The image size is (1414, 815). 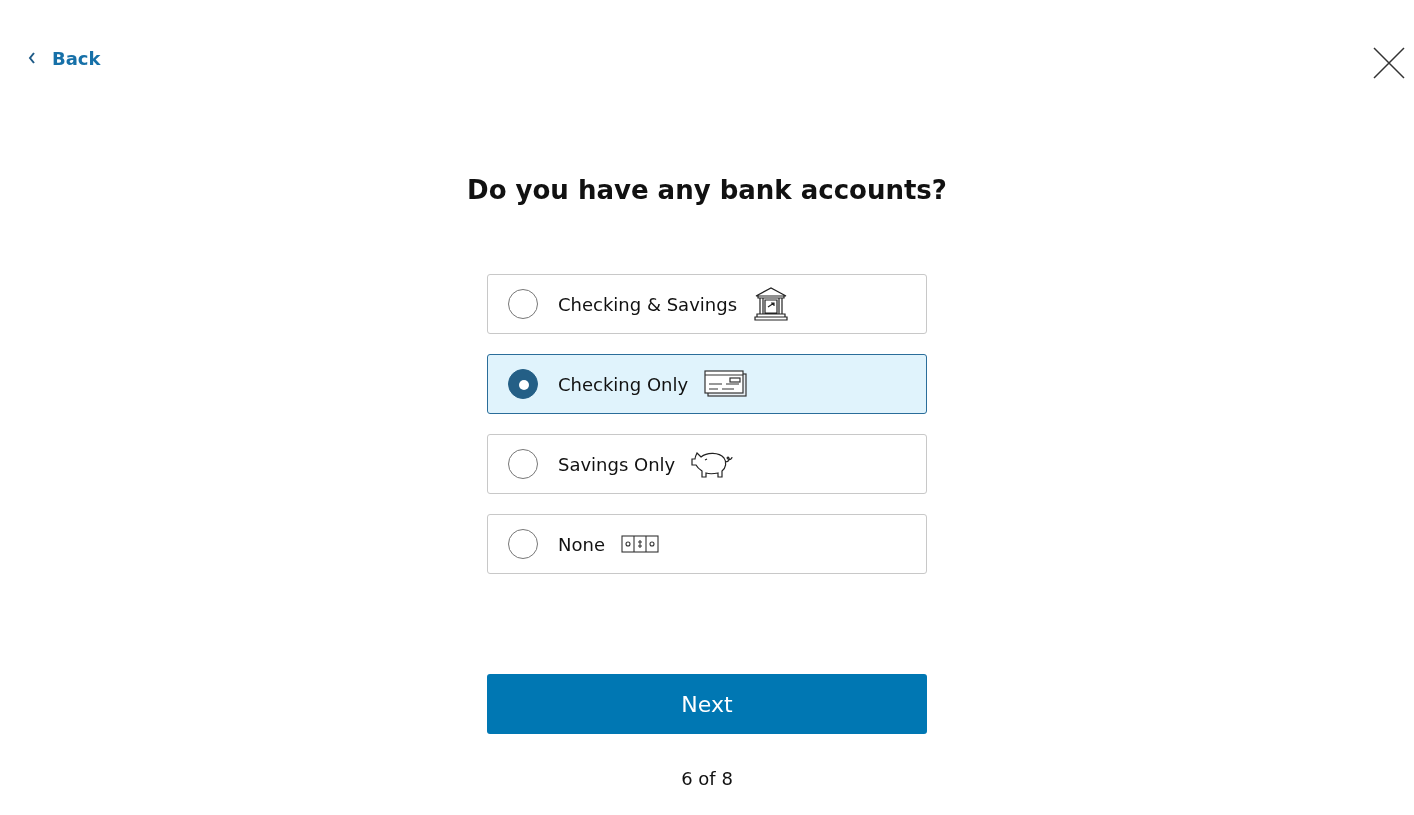 What do you see at coordinates (647, 304) in the screenshot?
I see `option-label: Checking & Savings` at bounding box center [647, 304].